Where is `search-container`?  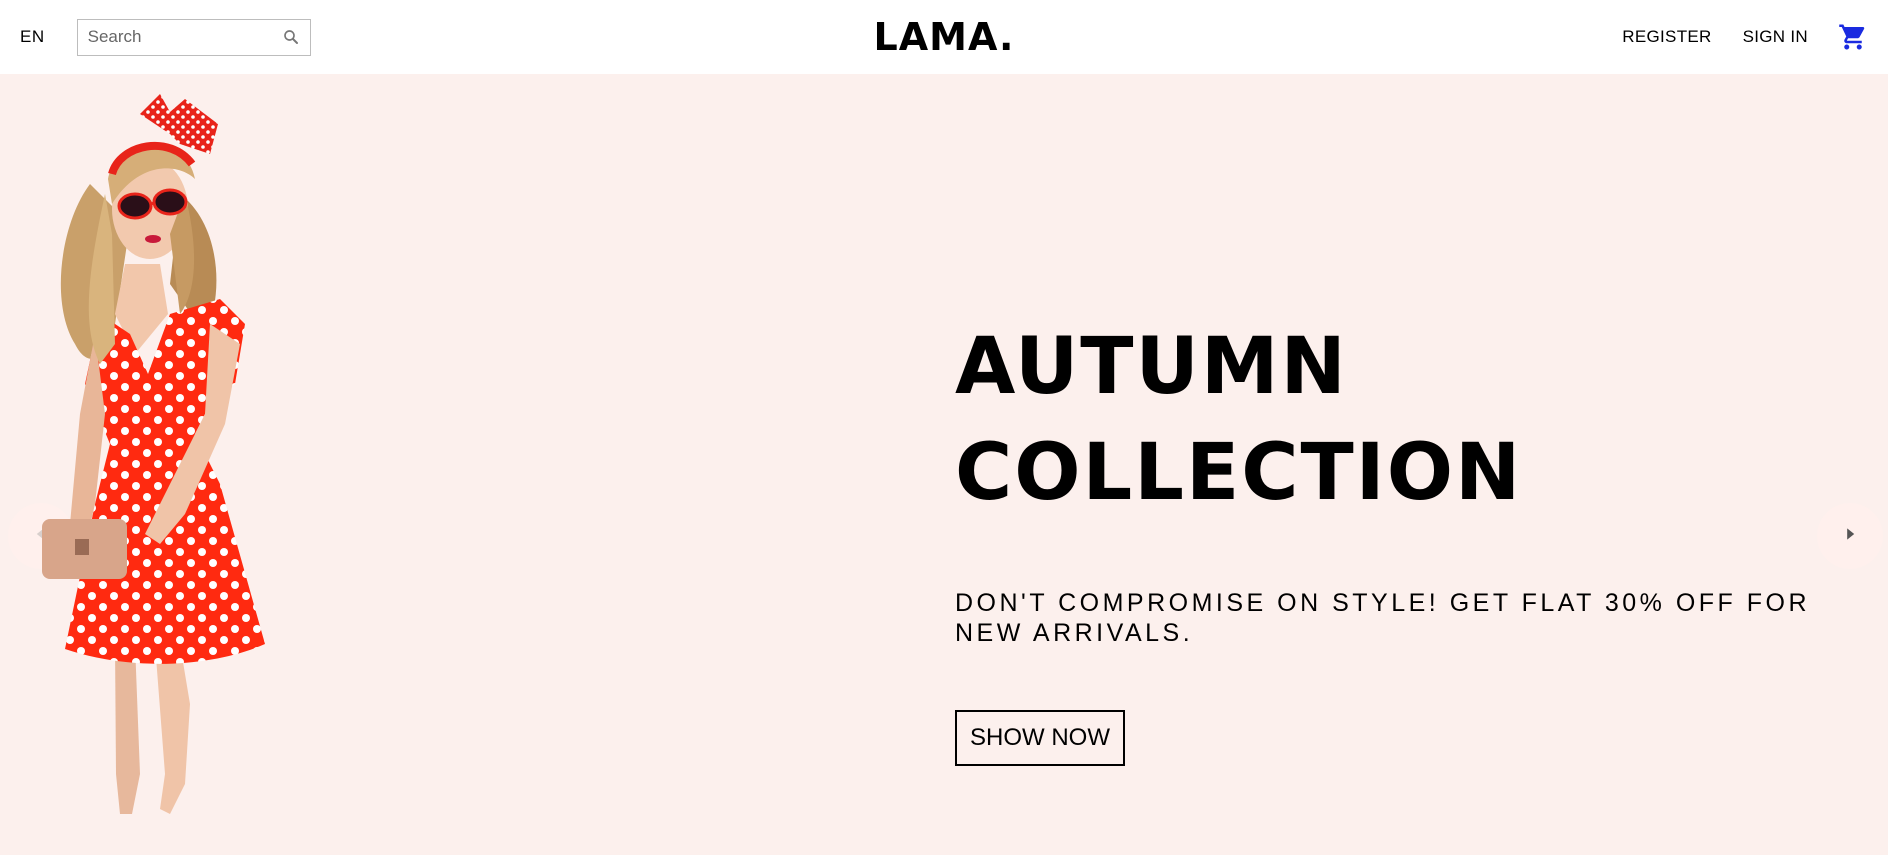 search-container is located at coordinates (193, 37).